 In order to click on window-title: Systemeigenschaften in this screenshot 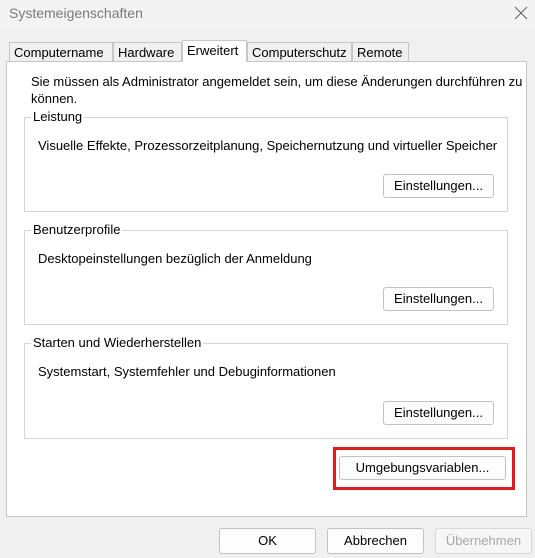, I will do `click(76, 13)`.